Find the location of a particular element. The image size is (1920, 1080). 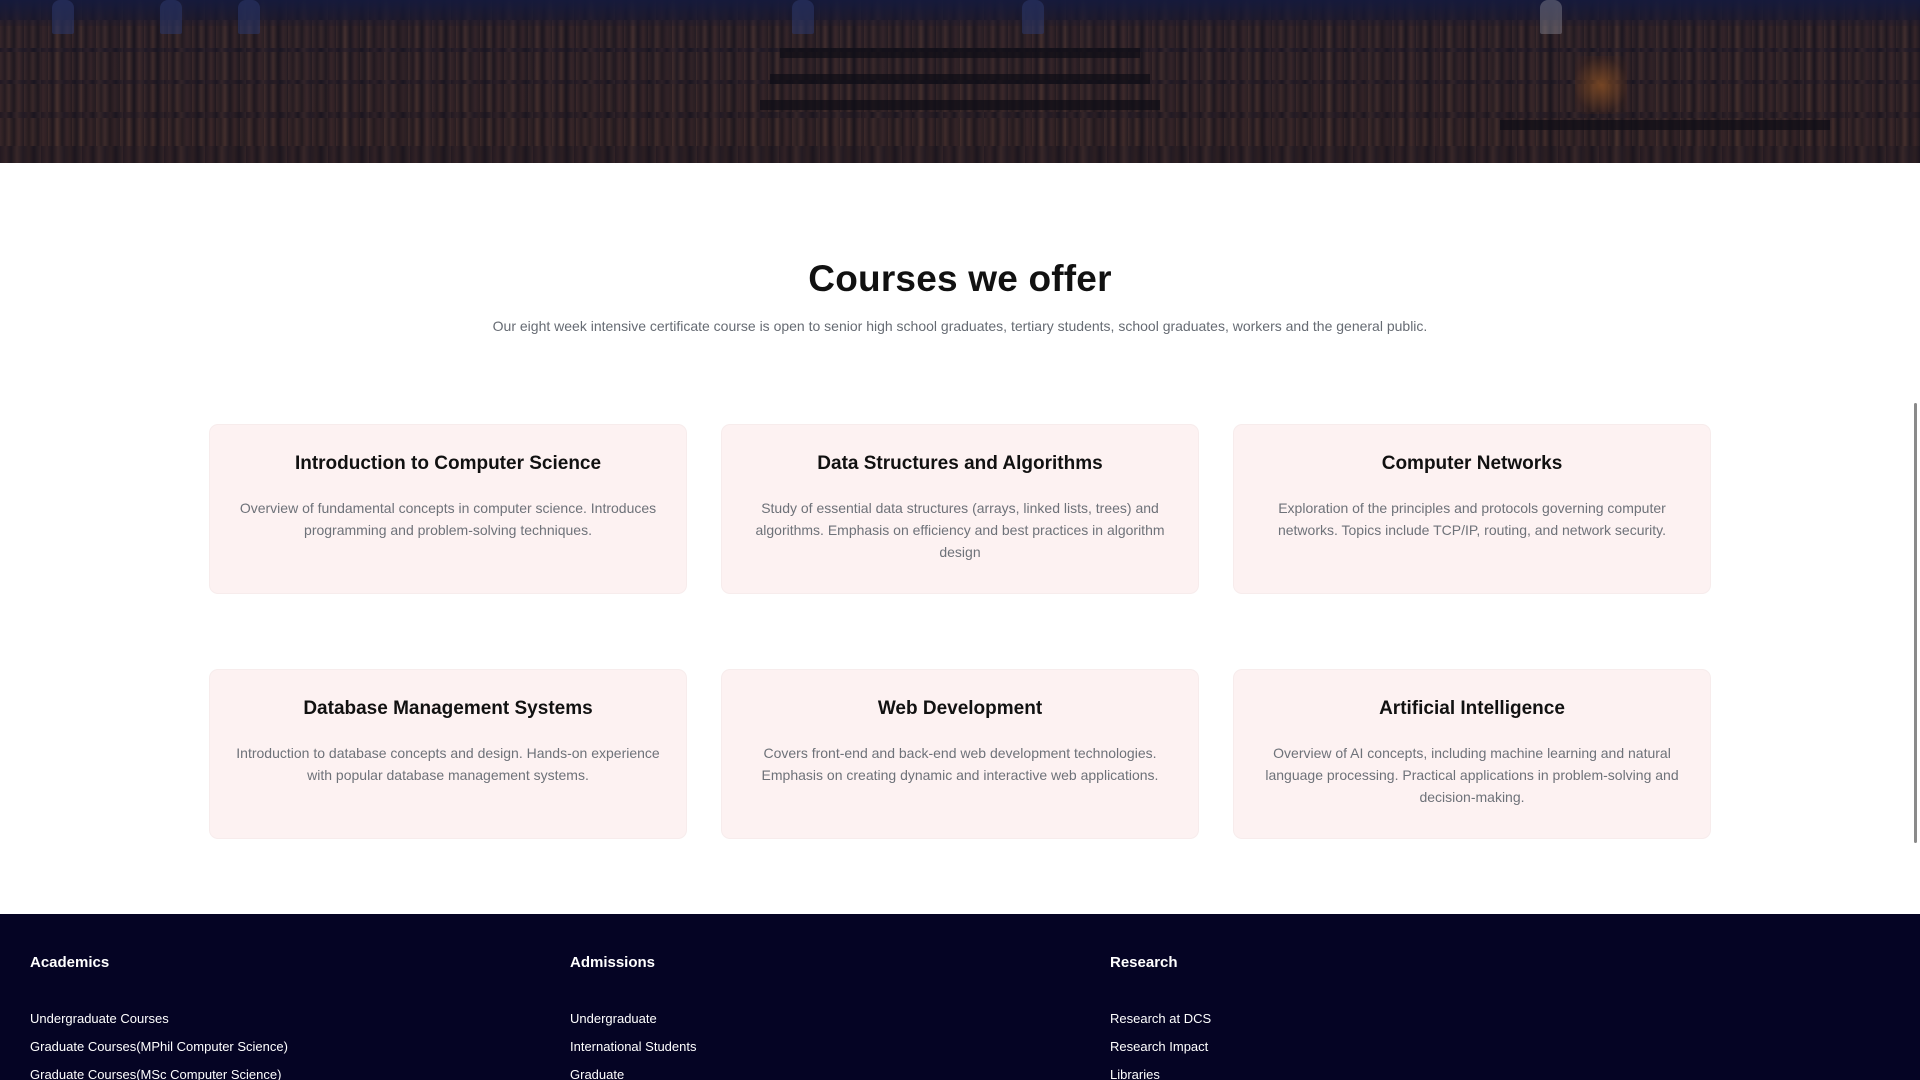

course-card-title: Computer Networks is located at coordinates (1472, 463).